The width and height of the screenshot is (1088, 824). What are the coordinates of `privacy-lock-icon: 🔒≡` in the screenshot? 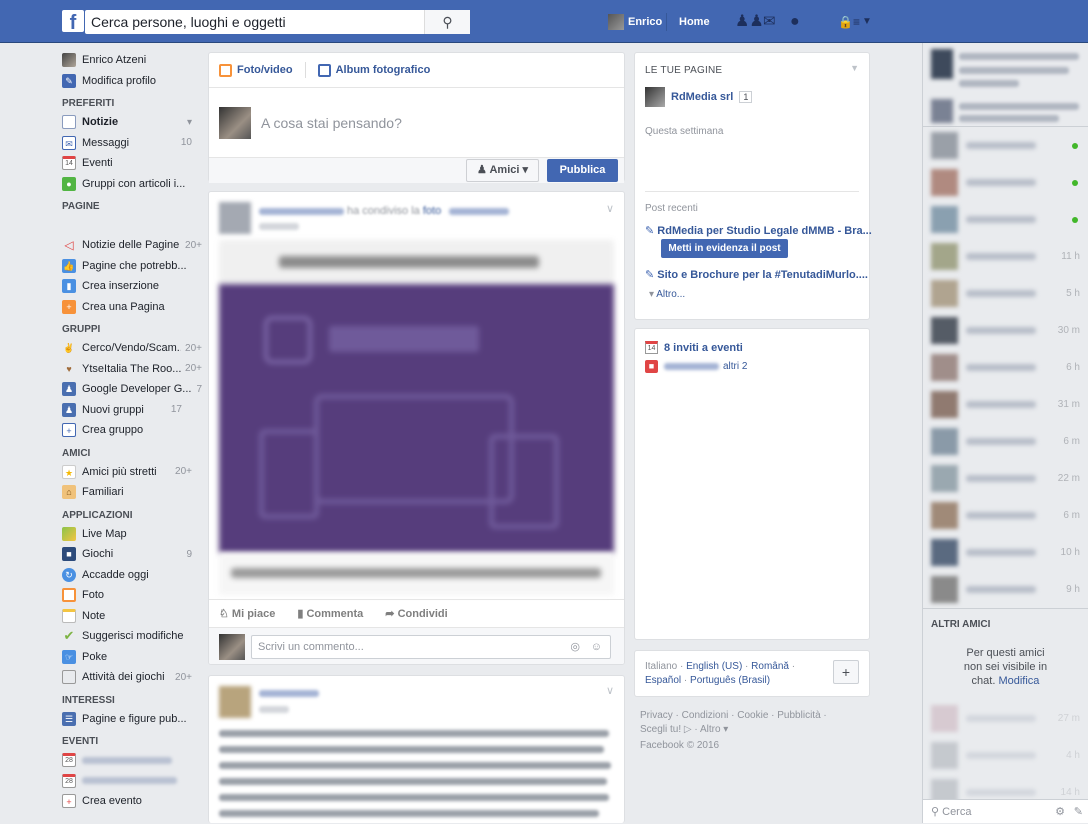 It's located at (849, 22).